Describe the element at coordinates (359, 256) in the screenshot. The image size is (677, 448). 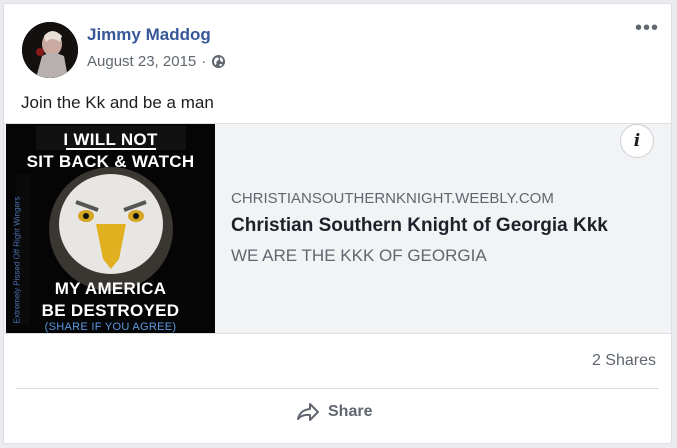
I see `link-description: WE ARE THE KKK OF GEORGIA` at that location.